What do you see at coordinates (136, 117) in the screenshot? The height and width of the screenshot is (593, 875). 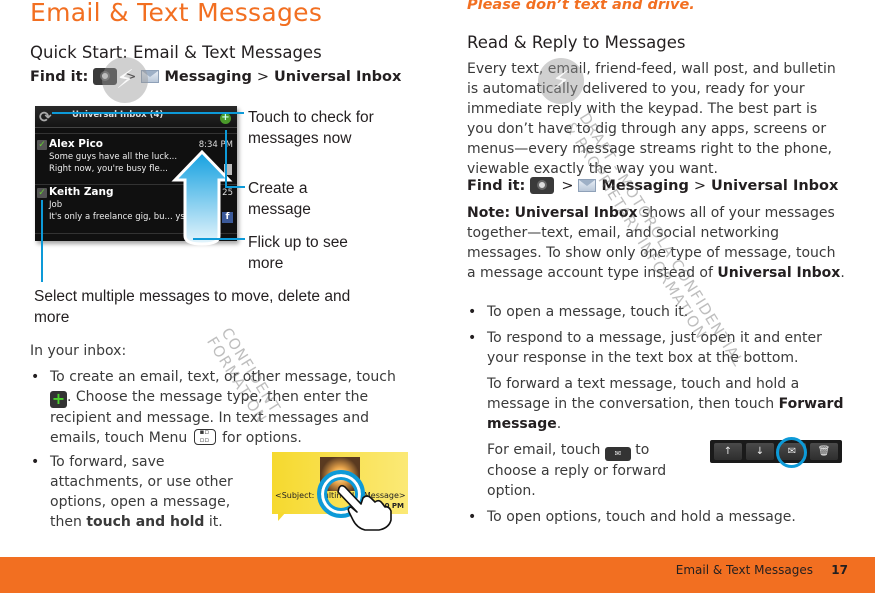 I see `inbox-header: ⟳ Universal Inbox (4) +` at bounding box center [136, 117].